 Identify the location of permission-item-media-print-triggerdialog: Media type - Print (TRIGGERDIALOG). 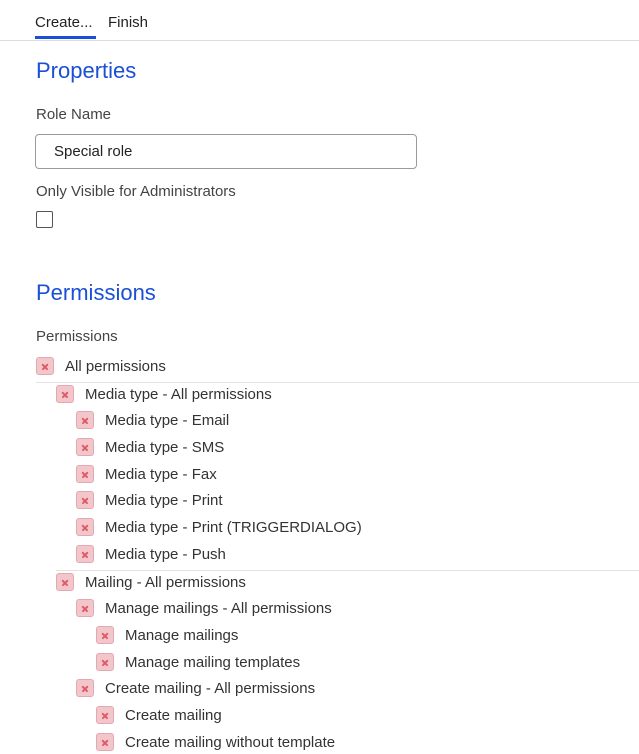
(219, 527).